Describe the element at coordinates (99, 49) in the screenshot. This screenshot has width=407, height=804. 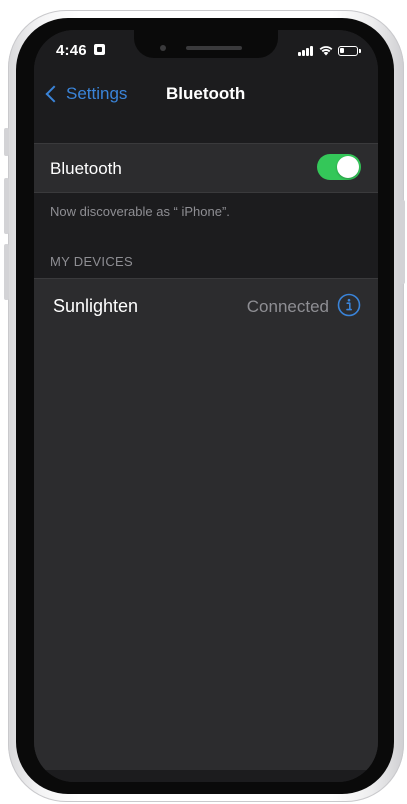
I see `lock-icon` at that location.